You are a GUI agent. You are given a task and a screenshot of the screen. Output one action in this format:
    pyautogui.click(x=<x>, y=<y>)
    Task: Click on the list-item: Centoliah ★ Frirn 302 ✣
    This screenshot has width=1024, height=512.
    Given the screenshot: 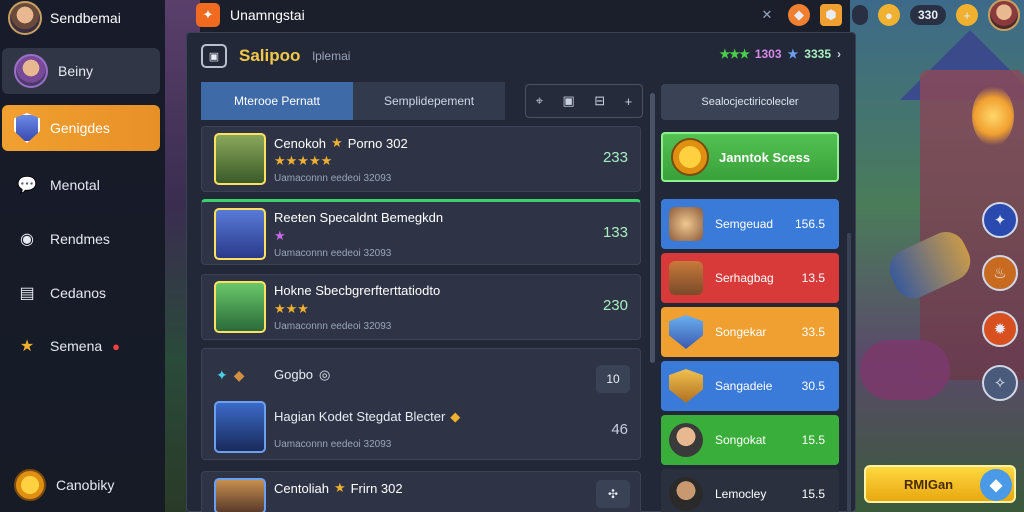 What is the action you would take?
    pyautogui.click(x=421, y=491)
    